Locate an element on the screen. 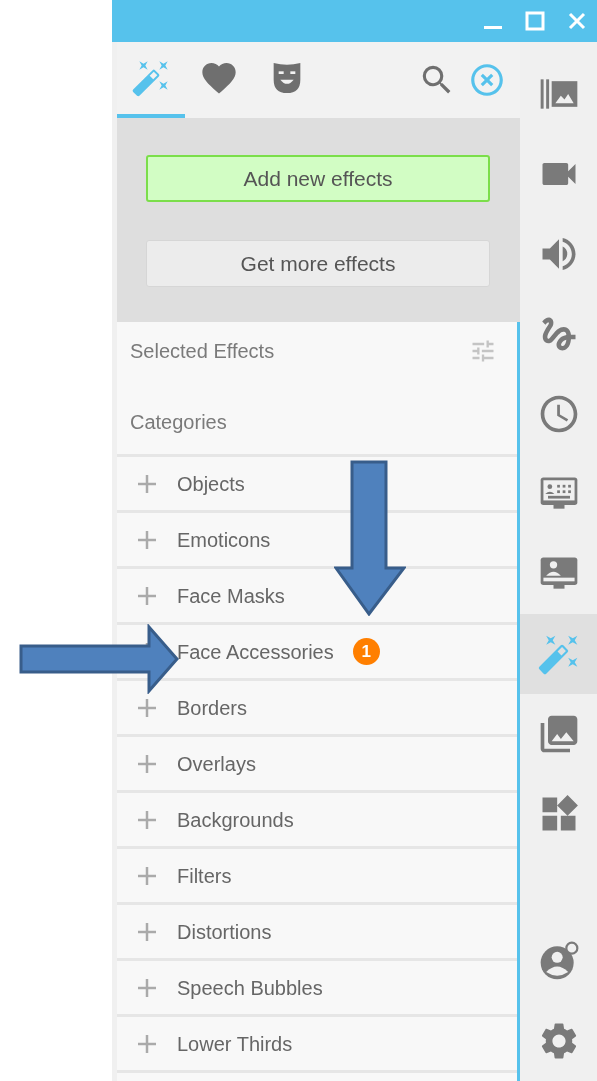 The width and height of the screenshot is (597, 1081). category-item: Distortions is located at coordinates (224, 931).